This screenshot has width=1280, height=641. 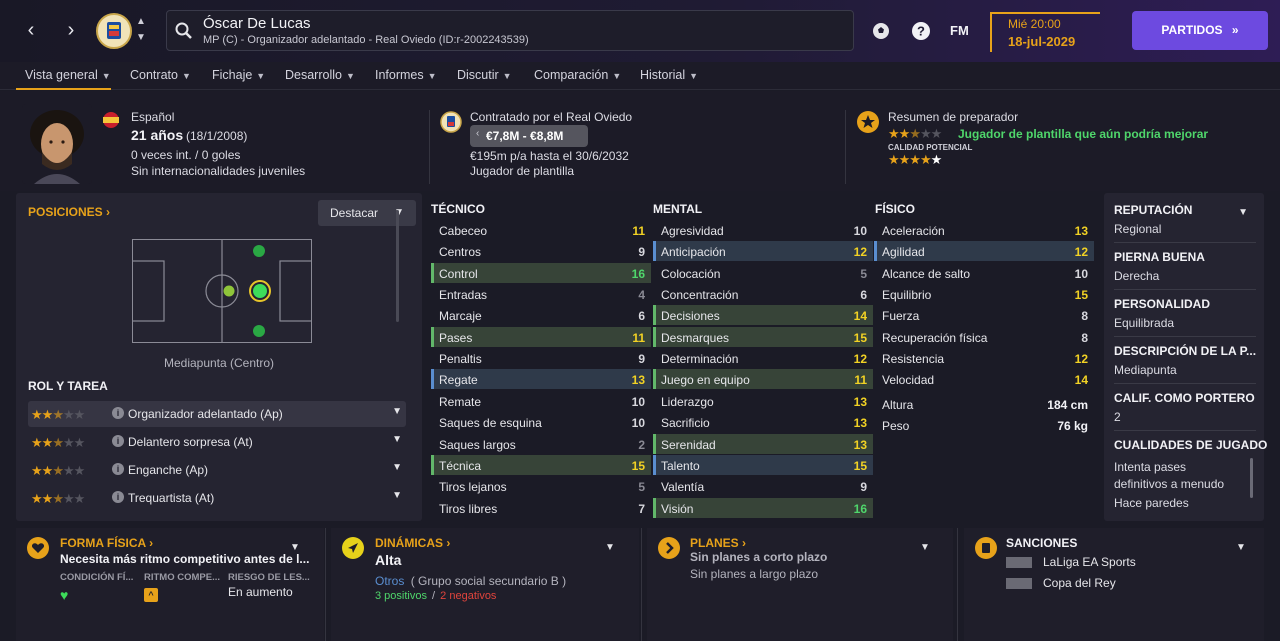 I want to click on attribute-row: Agresividad 10, so click(x=763, y=230).